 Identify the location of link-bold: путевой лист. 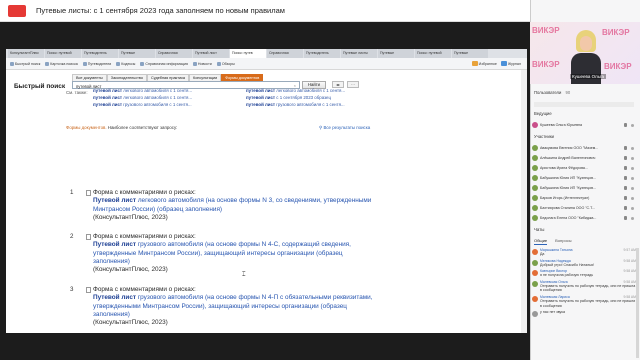
(261, 97).